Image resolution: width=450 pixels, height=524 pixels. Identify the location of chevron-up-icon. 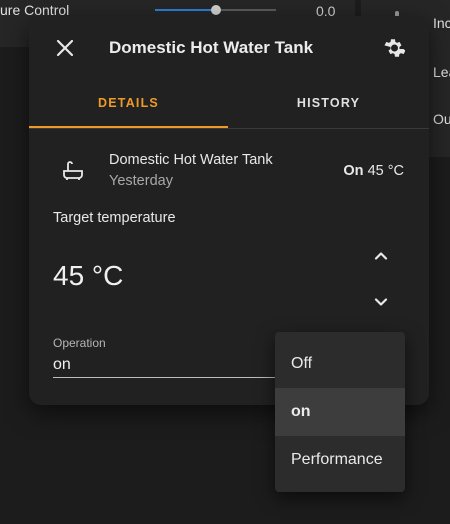
(381, 256).